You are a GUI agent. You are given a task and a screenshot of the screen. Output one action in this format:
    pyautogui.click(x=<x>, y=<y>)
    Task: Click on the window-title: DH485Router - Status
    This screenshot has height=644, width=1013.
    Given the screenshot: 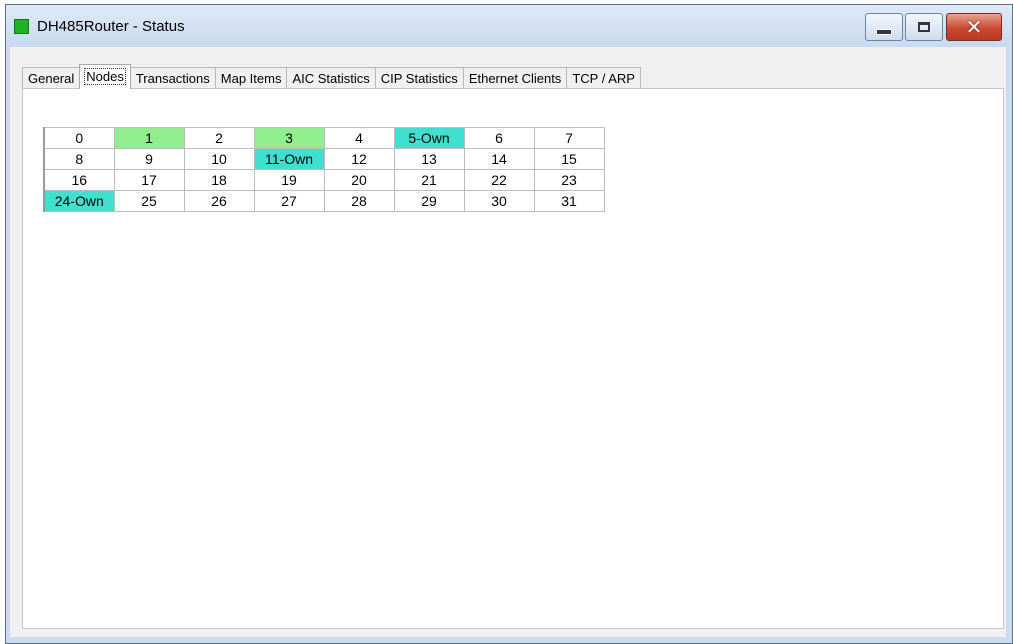 What is the action you would take?
    pyautogui.click(x=111, y=26)
    